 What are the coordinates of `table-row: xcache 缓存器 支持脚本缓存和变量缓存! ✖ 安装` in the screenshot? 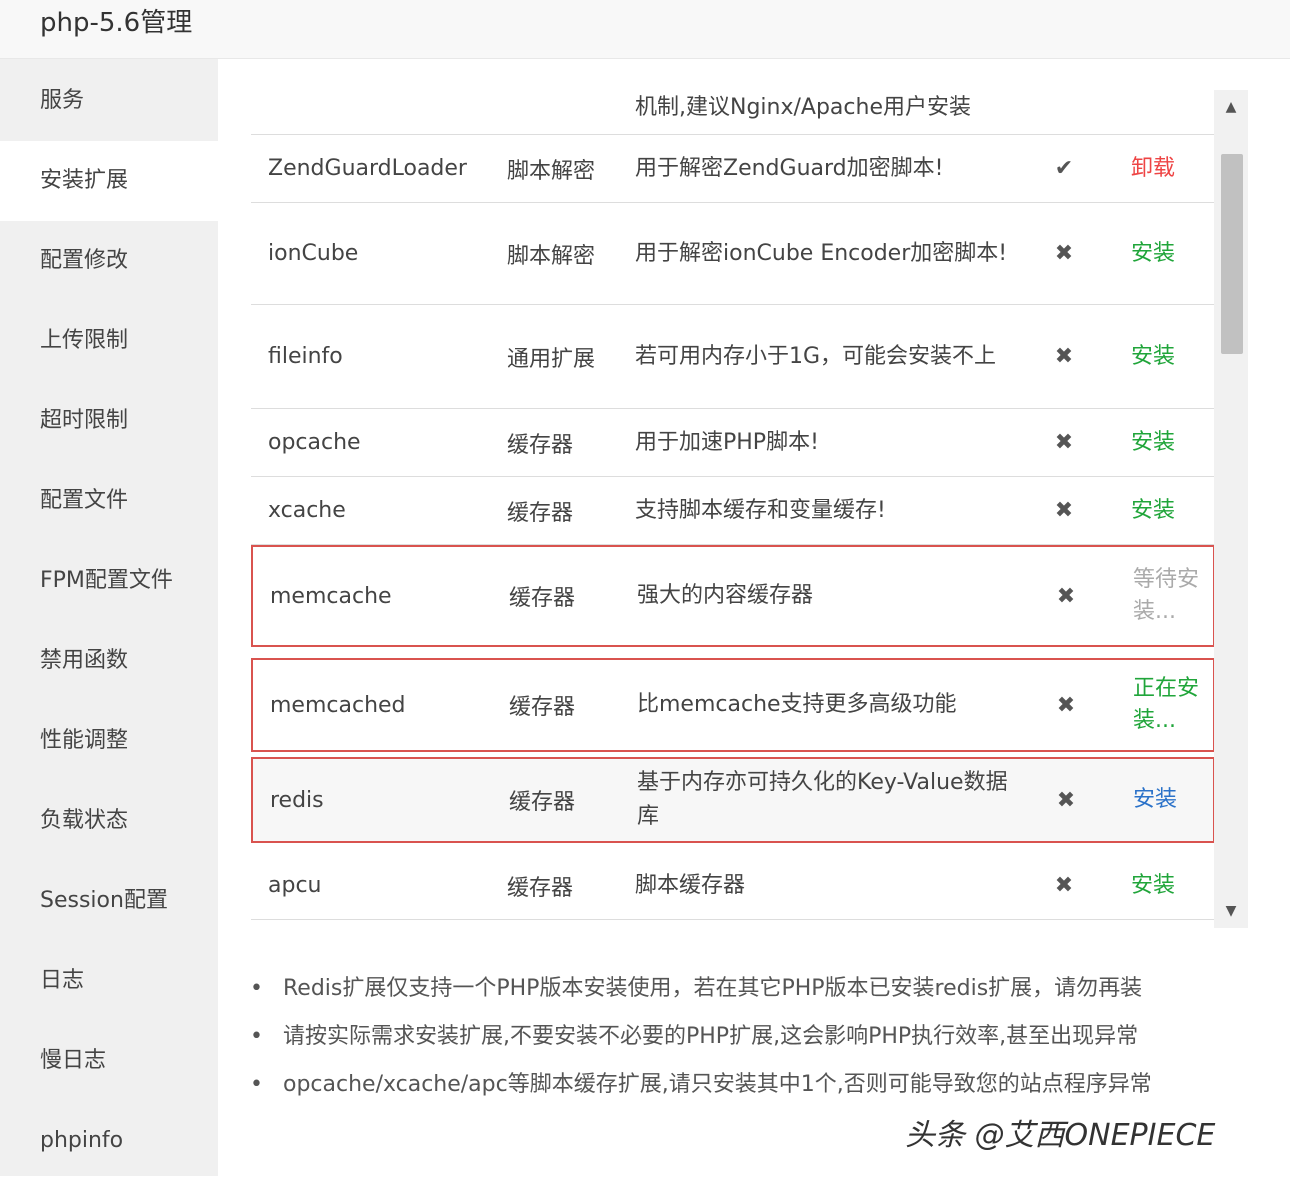 It's located at (733, 511).